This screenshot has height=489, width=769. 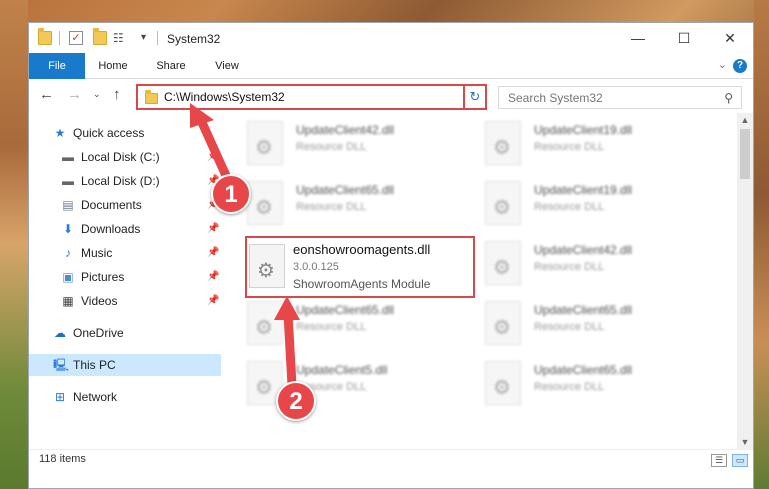 I want to click on address-path: C:\Windows\System32, so click(x=224, y=97).